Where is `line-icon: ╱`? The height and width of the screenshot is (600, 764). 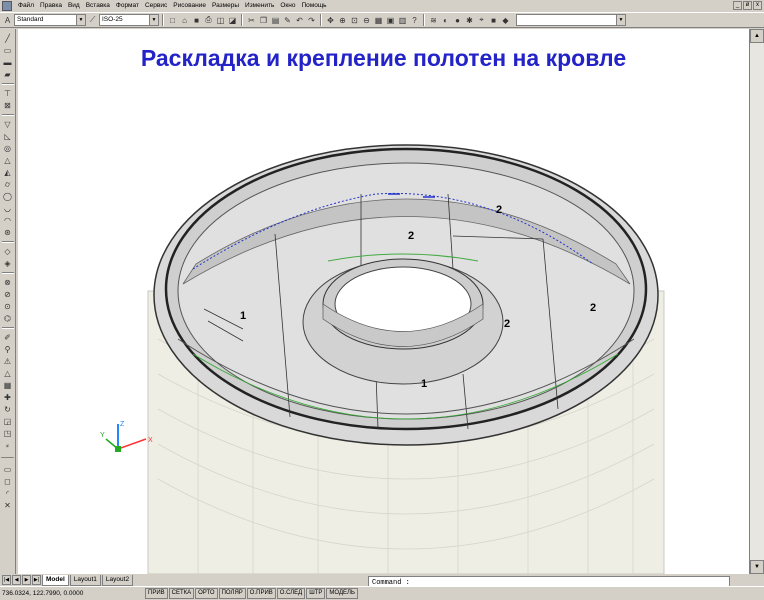 line-icon: ╱ is located at coordinates (8, 38).